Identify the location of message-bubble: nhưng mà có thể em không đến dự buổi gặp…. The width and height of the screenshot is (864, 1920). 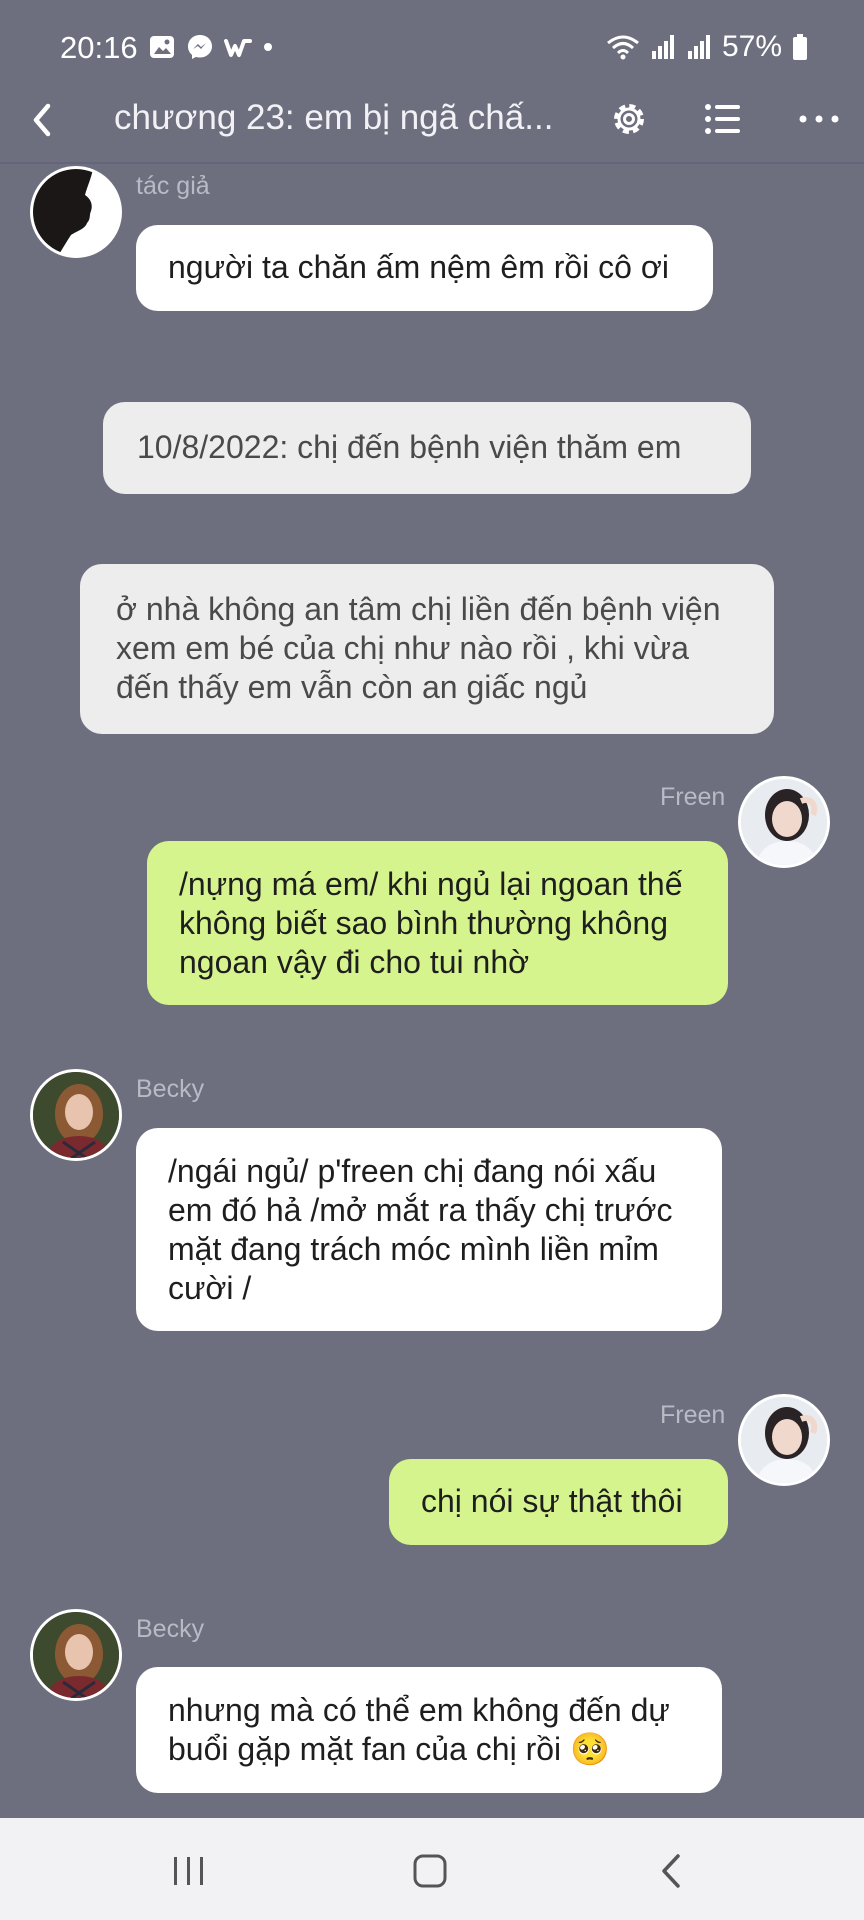
(429, 1730).